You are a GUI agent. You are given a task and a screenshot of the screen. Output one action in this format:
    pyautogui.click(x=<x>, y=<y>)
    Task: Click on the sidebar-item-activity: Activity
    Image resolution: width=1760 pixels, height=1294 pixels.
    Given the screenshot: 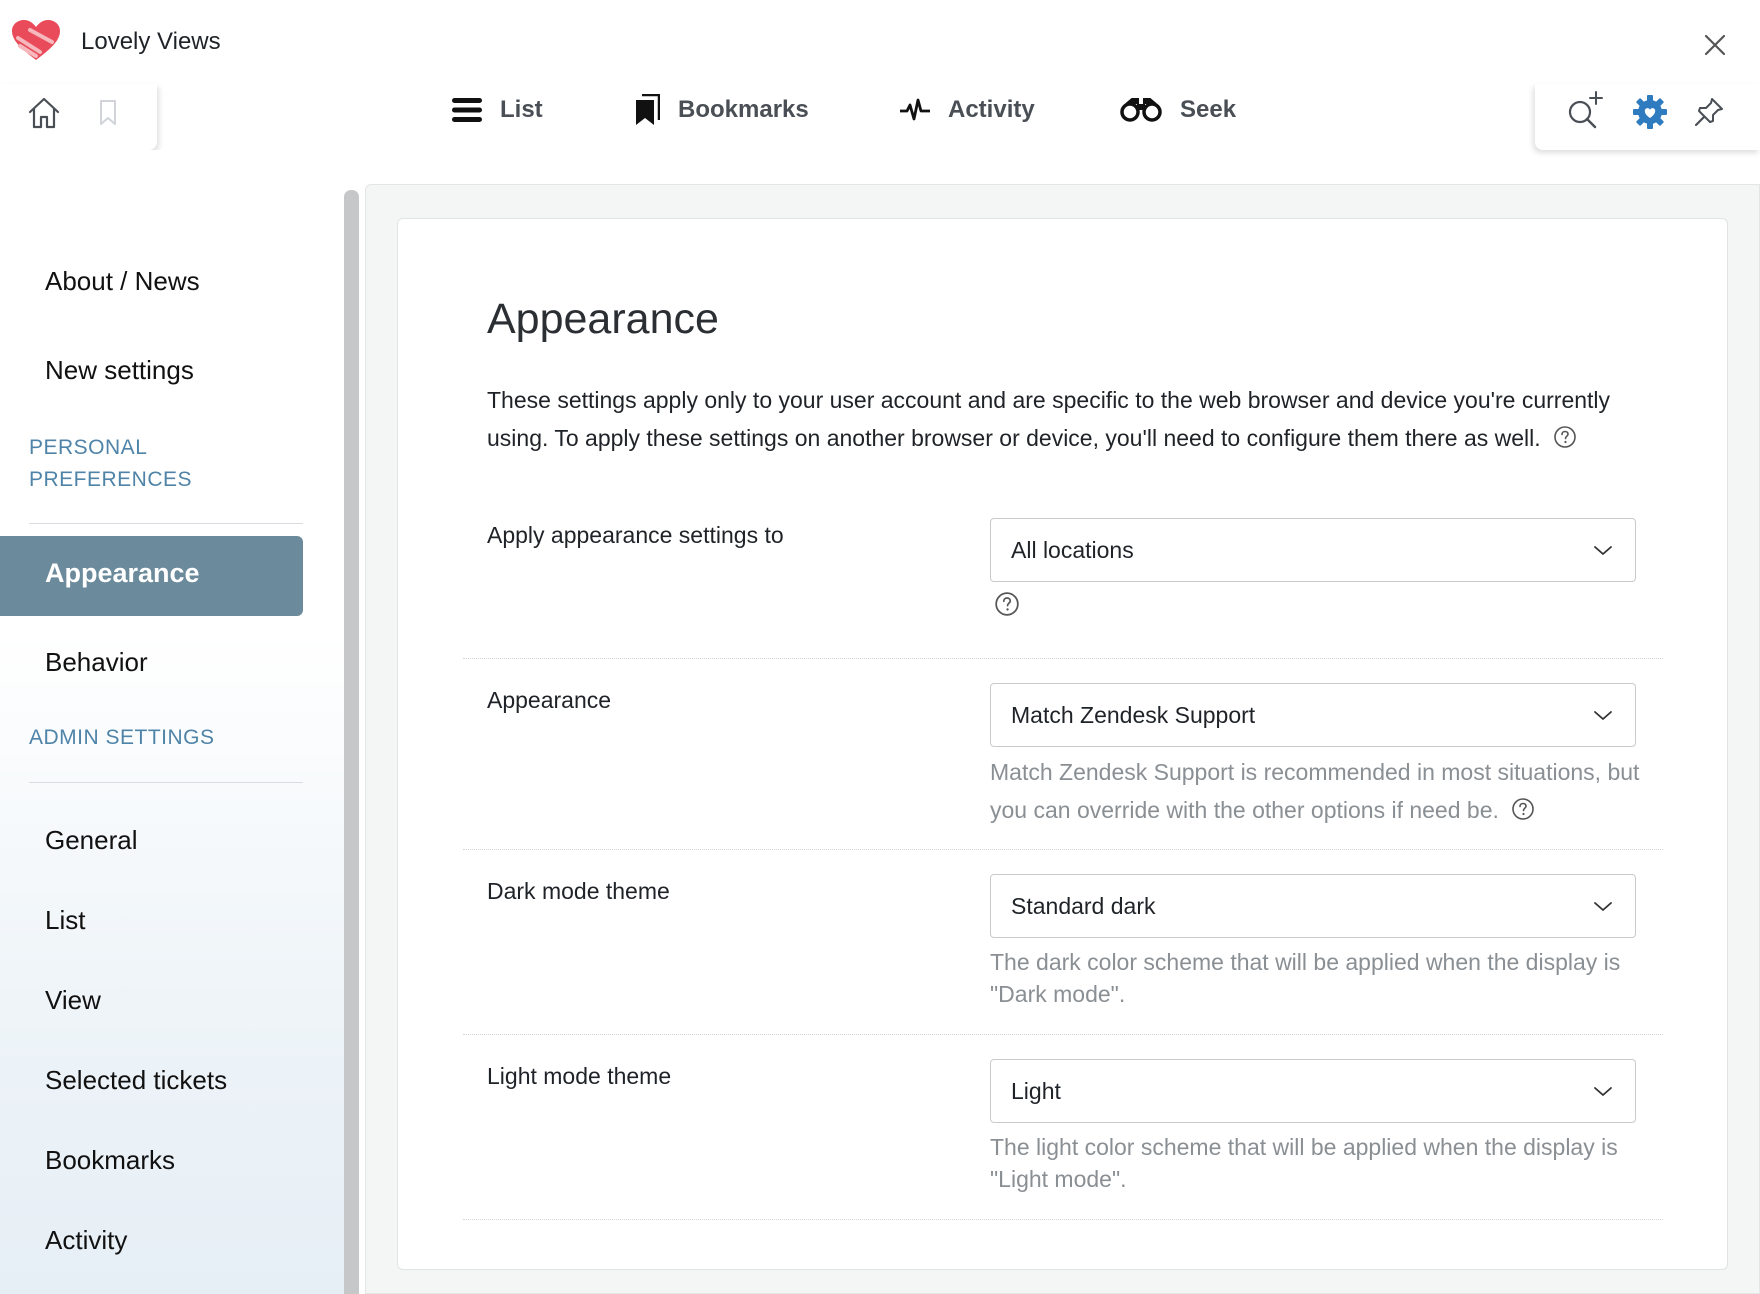 What is the action you would take?
    pyautogui.click(x=86, y=1240)
    